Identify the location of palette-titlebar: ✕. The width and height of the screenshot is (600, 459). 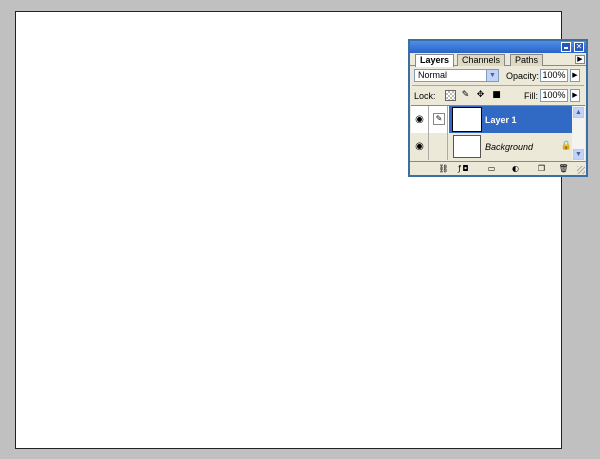
(498, 47).